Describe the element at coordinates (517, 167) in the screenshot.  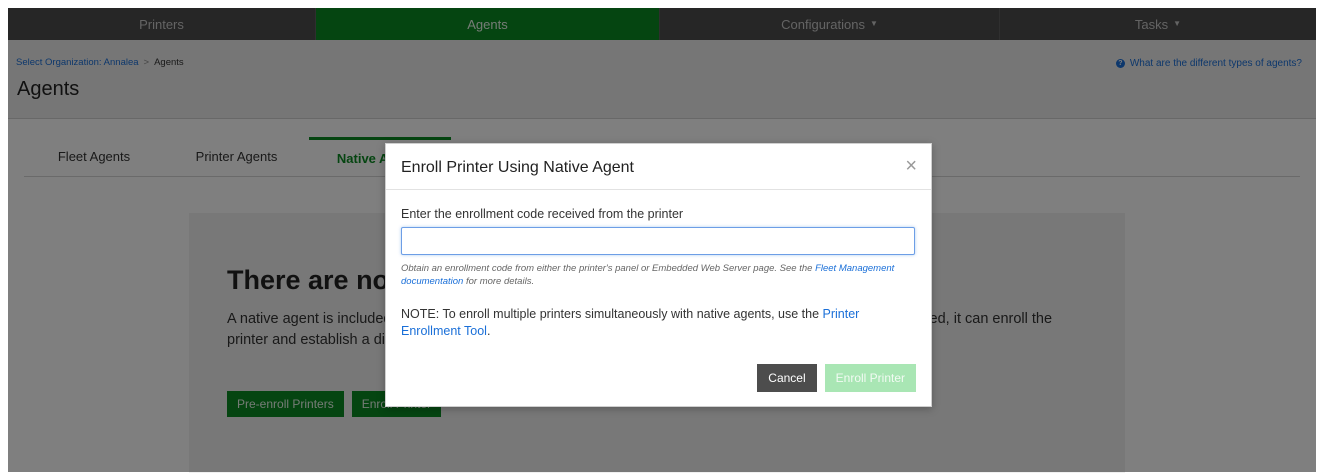
I see `dialog-title: Enroll Printer Using Native Agent` at that location.